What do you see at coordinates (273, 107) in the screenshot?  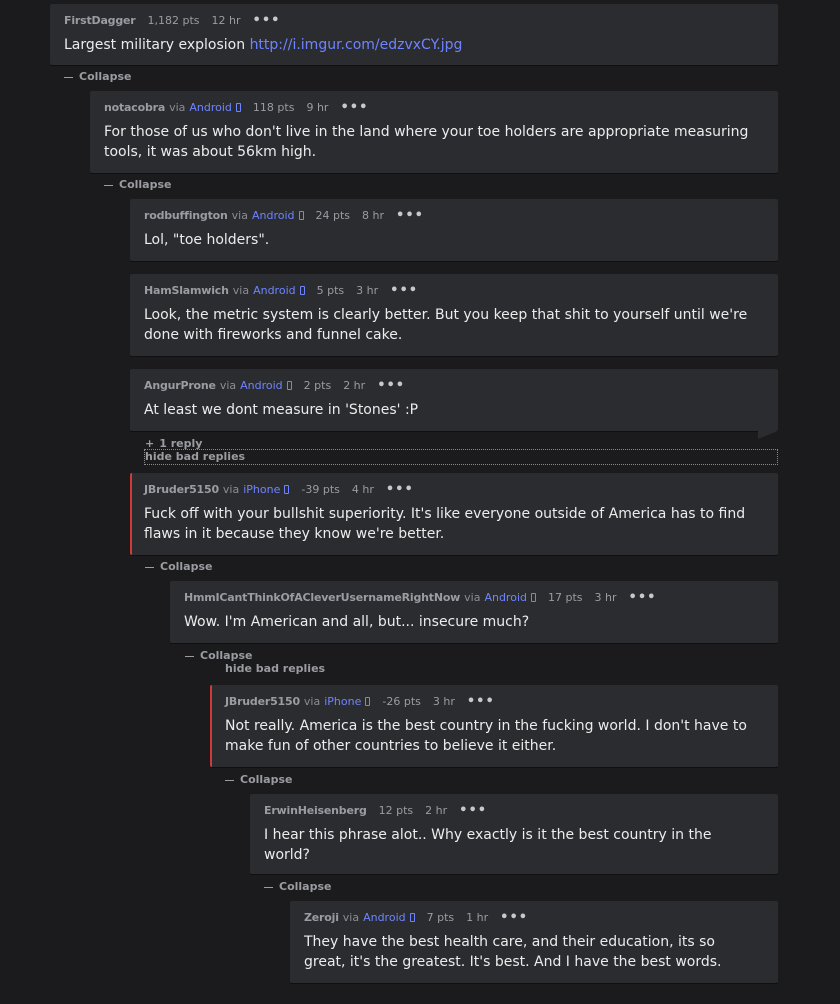 I see `comment-points: 118 pts` at bounding box center [273, 107].